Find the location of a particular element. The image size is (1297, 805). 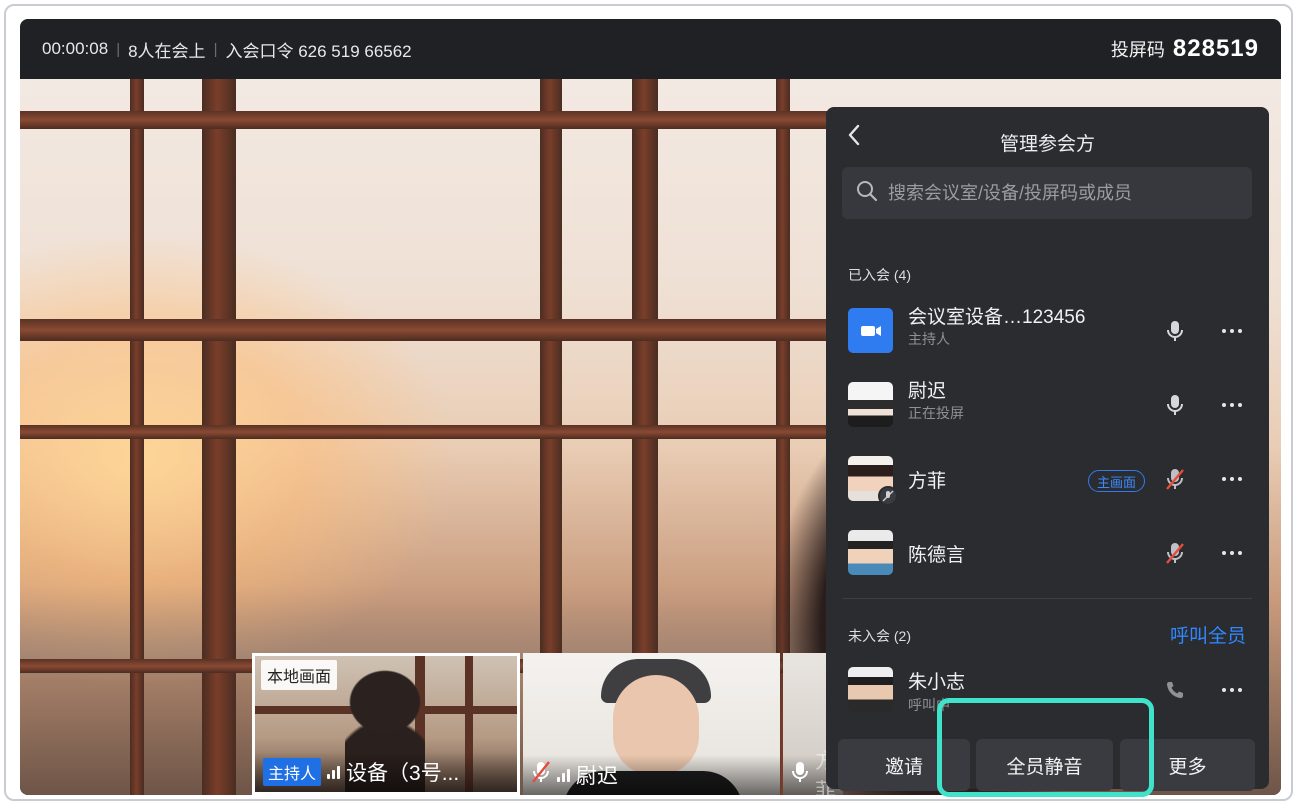

participant-status: 主持人 is located at coordinates (929, 339).